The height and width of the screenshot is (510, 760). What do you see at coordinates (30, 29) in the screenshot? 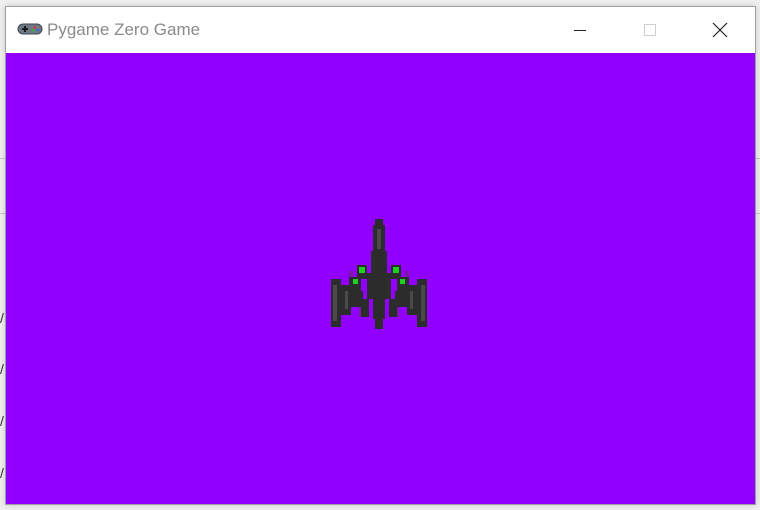
I see `gamepad-icon` at bounding box center [30, 29].